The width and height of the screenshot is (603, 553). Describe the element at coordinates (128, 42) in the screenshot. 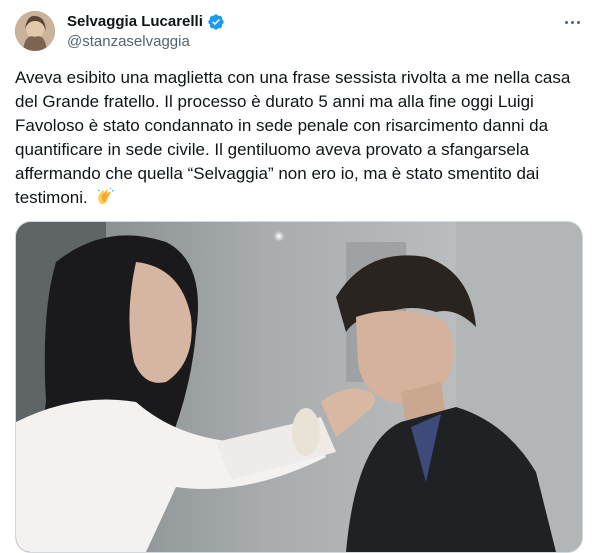

I see `author-handle: @stanzaselvaggia` at that location.